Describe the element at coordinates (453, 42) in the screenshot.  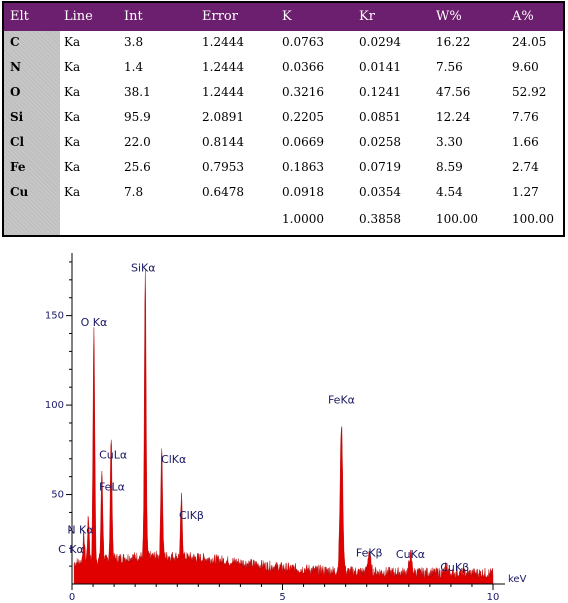
I see `cell-wpct: 16.22` at that location.